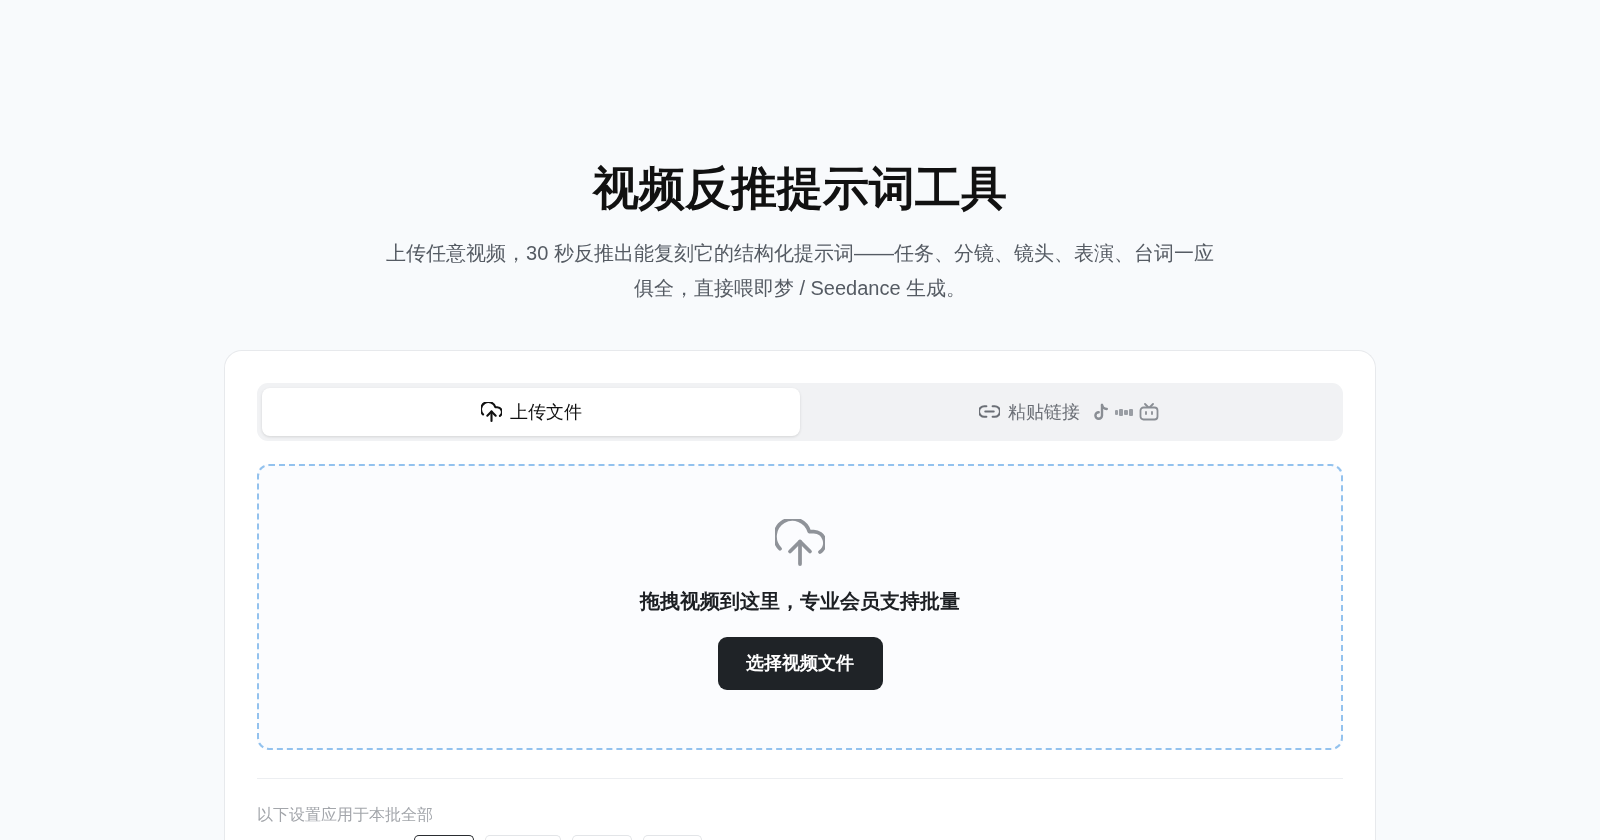 Image resolution: width=1600 pixels, height=840 pixels. I want to click on source-tab: 粘贴链接, so click(1069, 412).